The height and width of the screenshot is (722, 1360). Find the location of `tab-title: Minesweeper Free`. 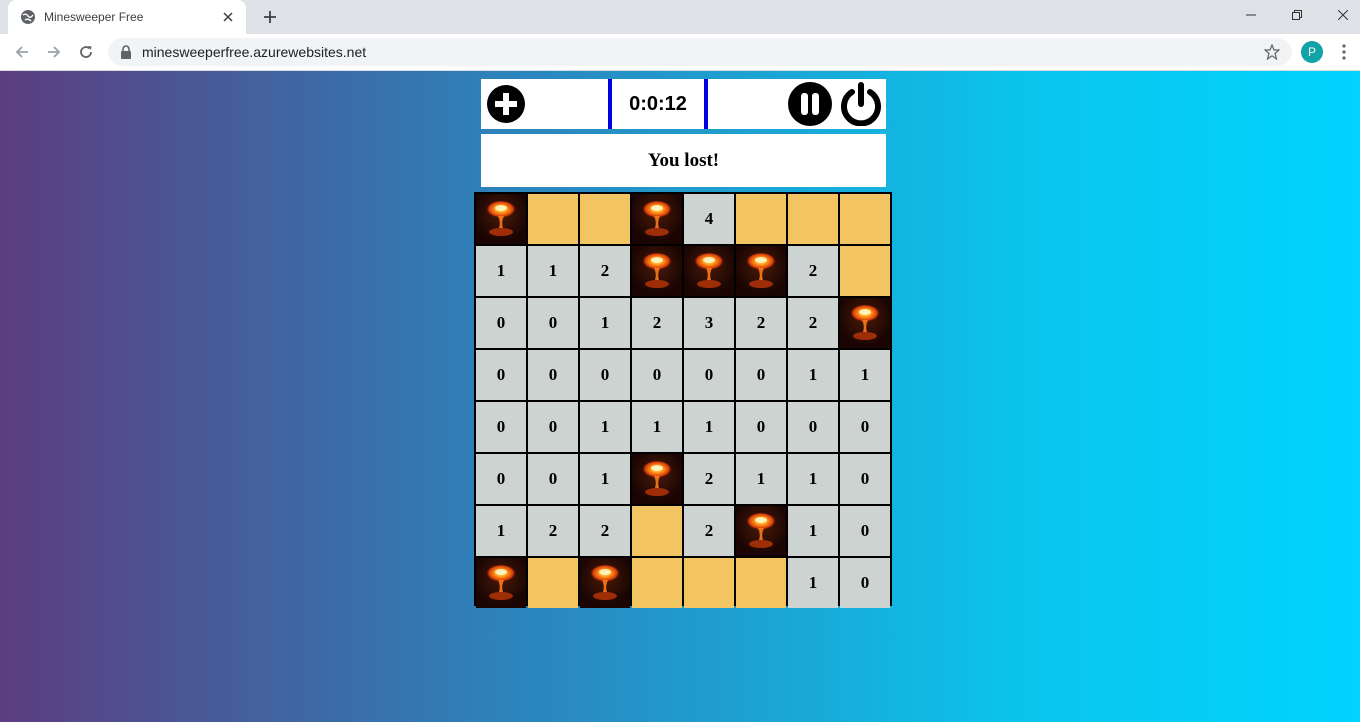

tab-title: Minesweeper Free is located at coordinates (94, 17).